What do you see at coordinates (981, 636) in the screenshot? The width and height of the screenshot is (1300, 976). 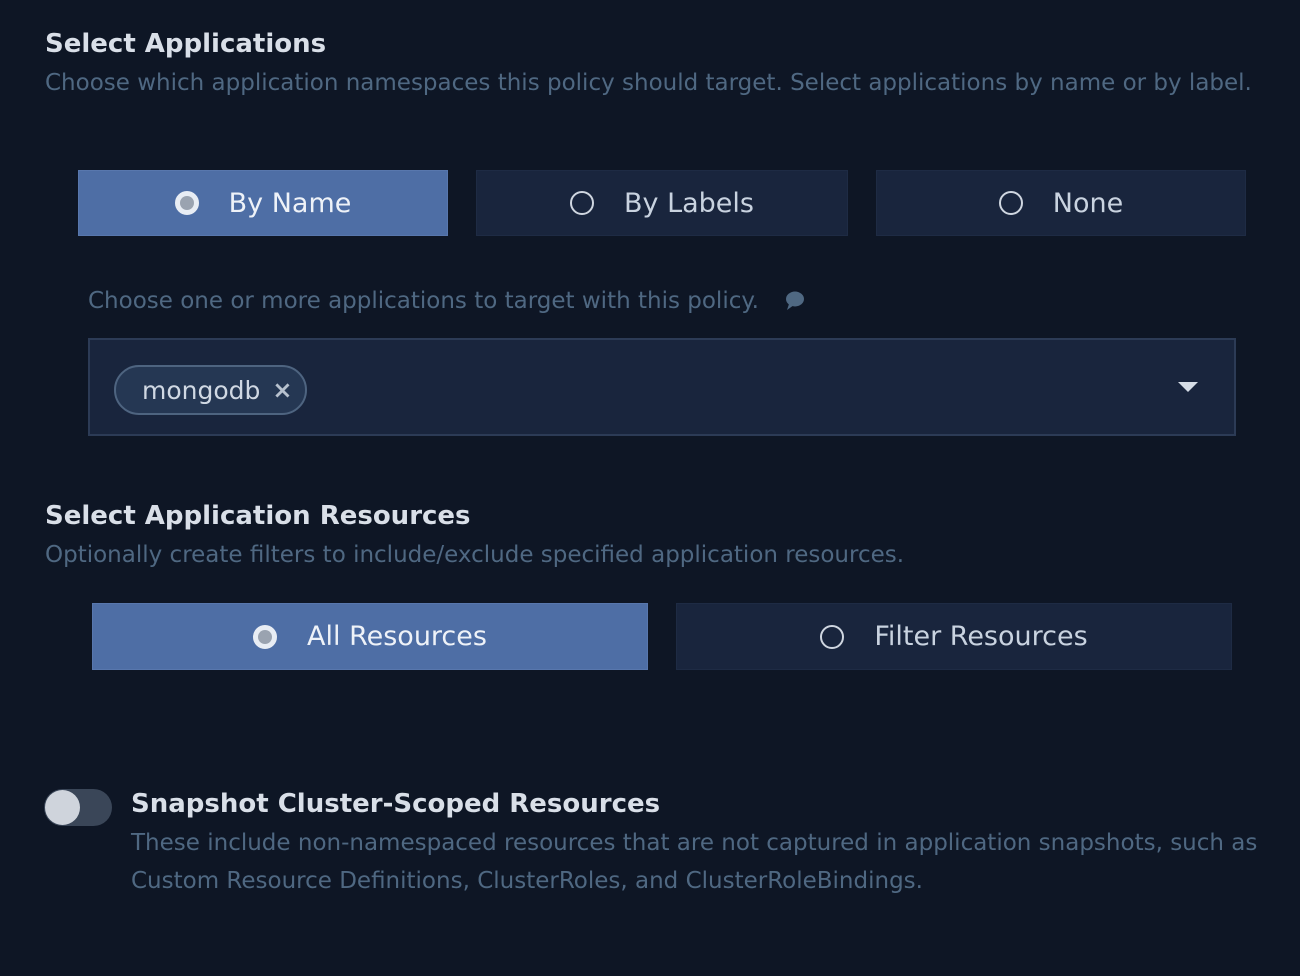 I see `option-filter-resources-label: Filter Resources` at bounding box center [981, 636].